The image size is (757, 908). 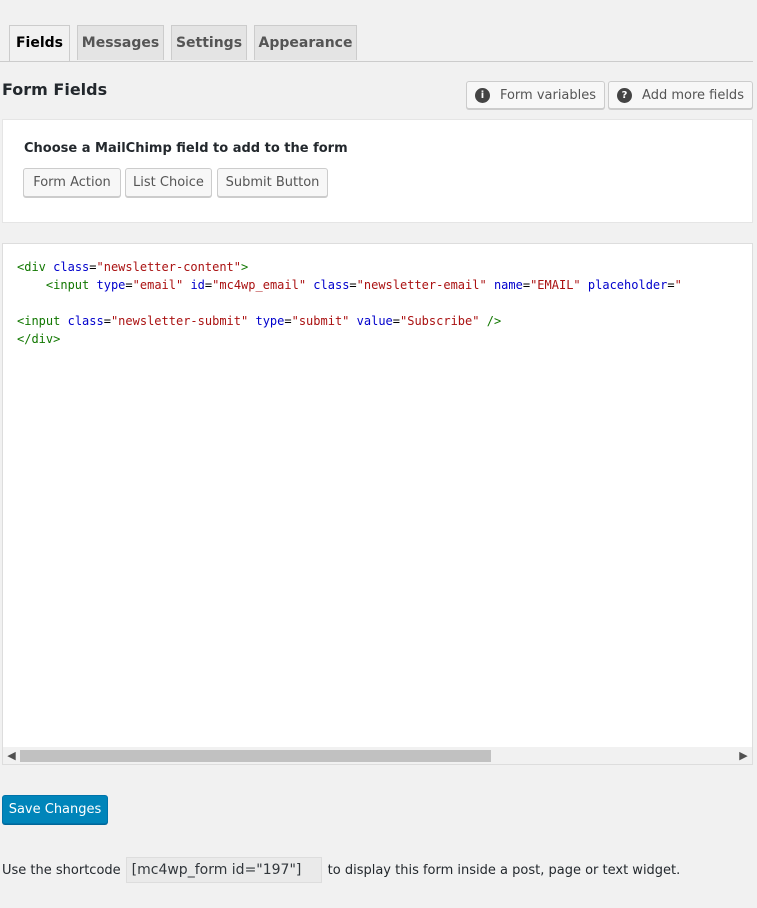 What do you see at coordinates (272, 182) in the screenshot?
I see `submit-button-button: Submit Button` at bounding box center [272, 182].